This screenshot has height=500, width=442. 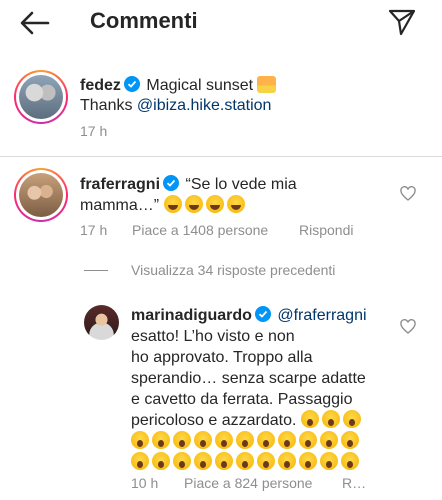 I want to click on reply-text-line: sperandio… senza scarpe adatte, so click(x=248, y=378).